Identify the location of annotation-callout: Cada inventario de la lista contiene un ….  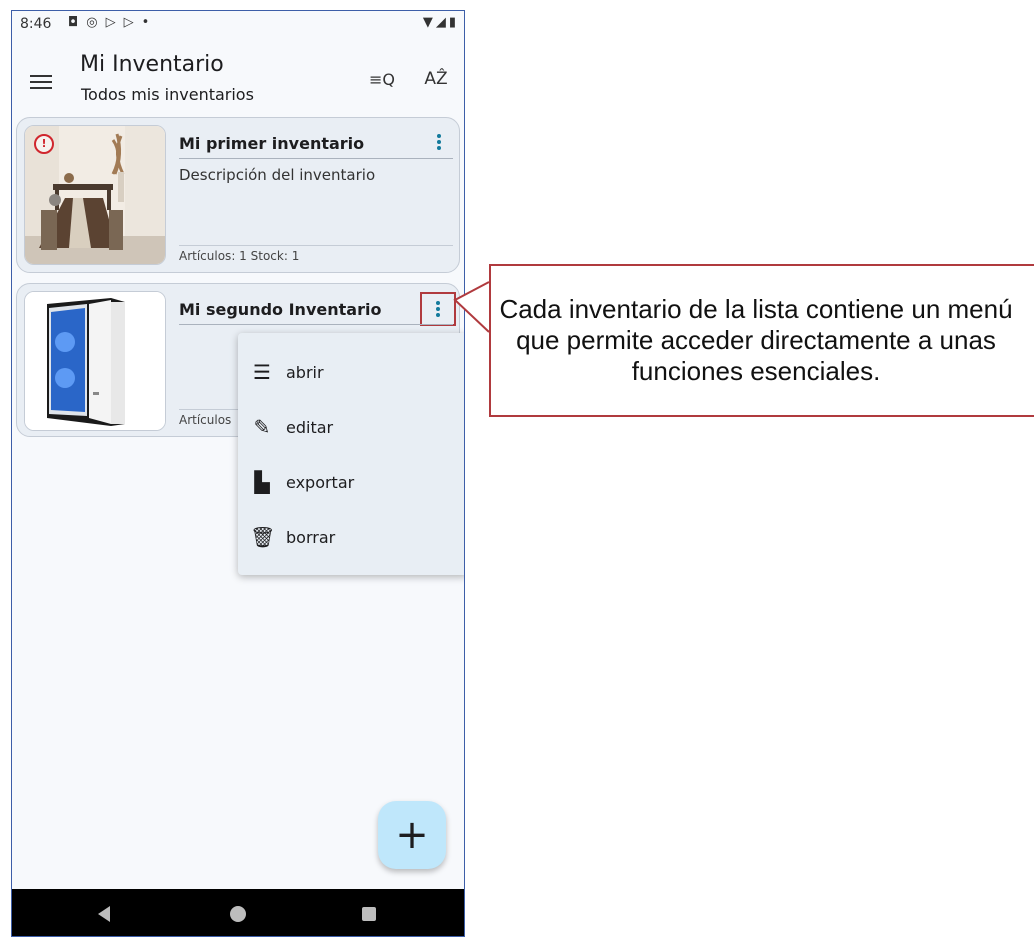
(761, 340).